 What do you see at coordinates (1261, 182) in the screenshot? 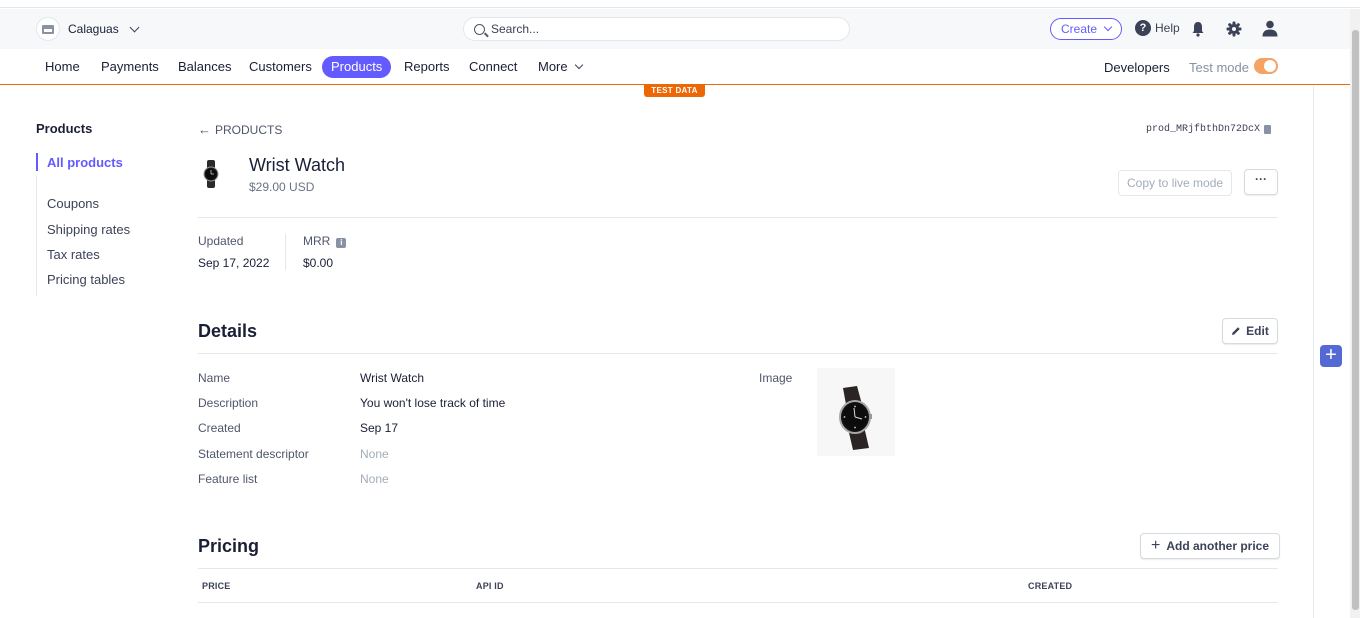
I see `more-actions-button: ···` at bounding box center [1261, 182].